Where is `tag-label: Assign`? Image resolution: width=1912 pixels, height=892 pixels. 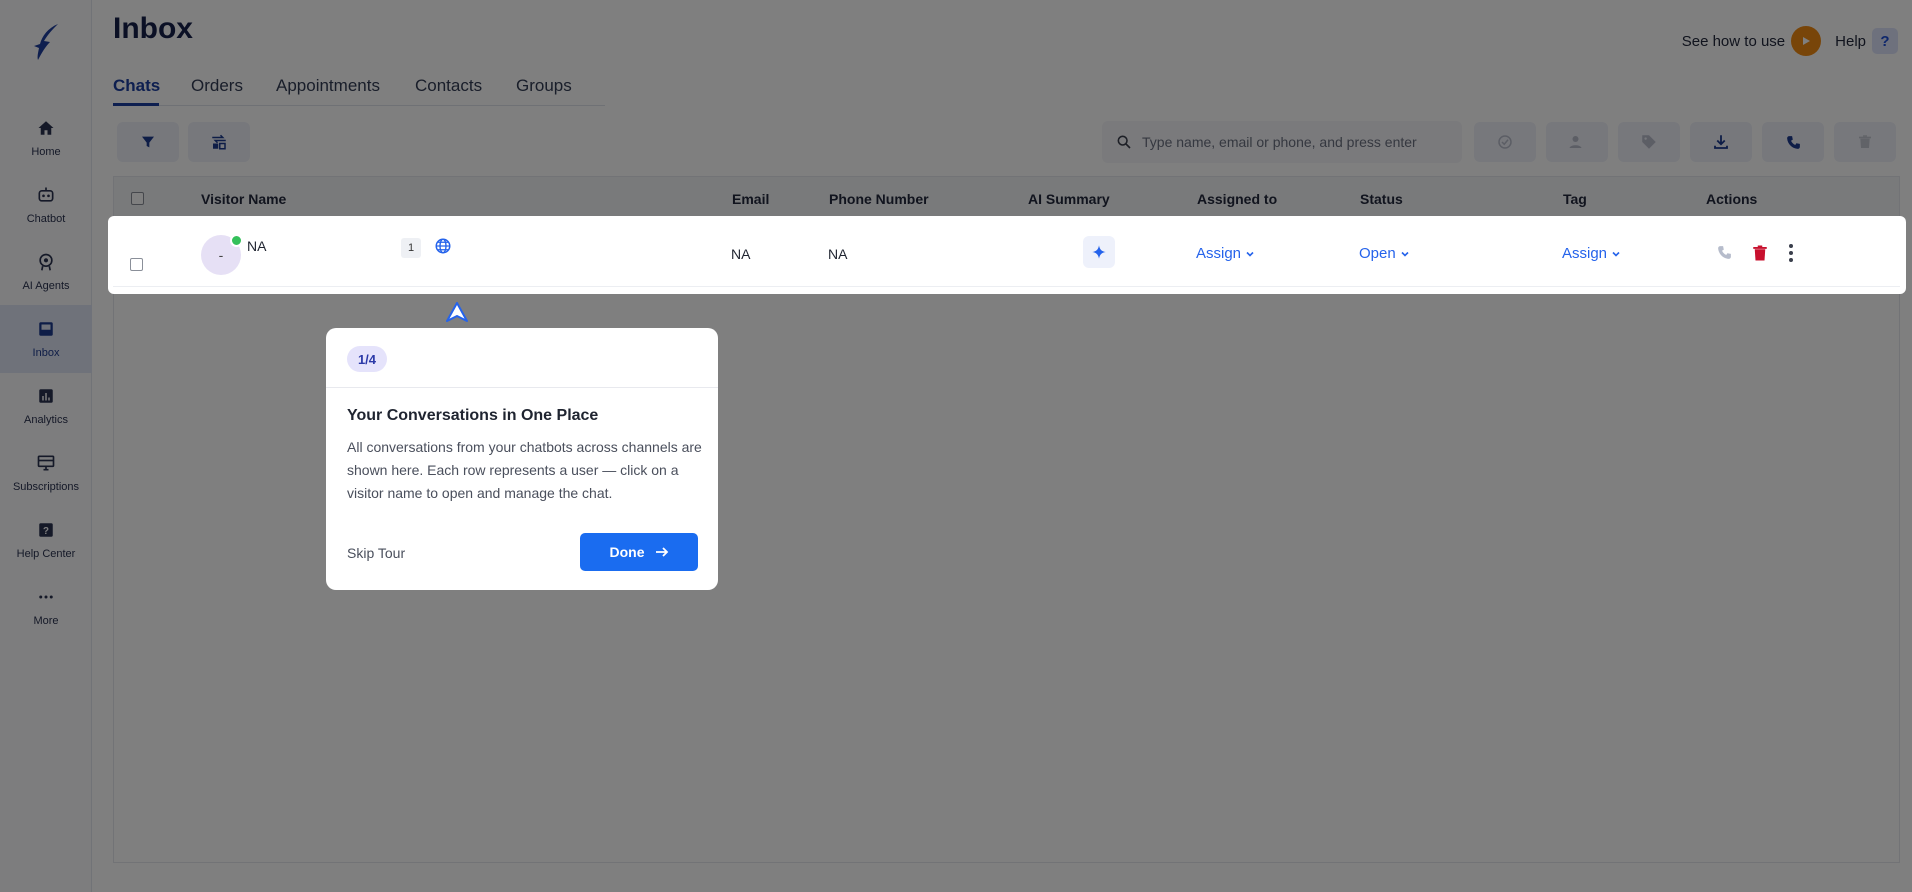
tag-label: Assign is located at coordinates (1585, 253).